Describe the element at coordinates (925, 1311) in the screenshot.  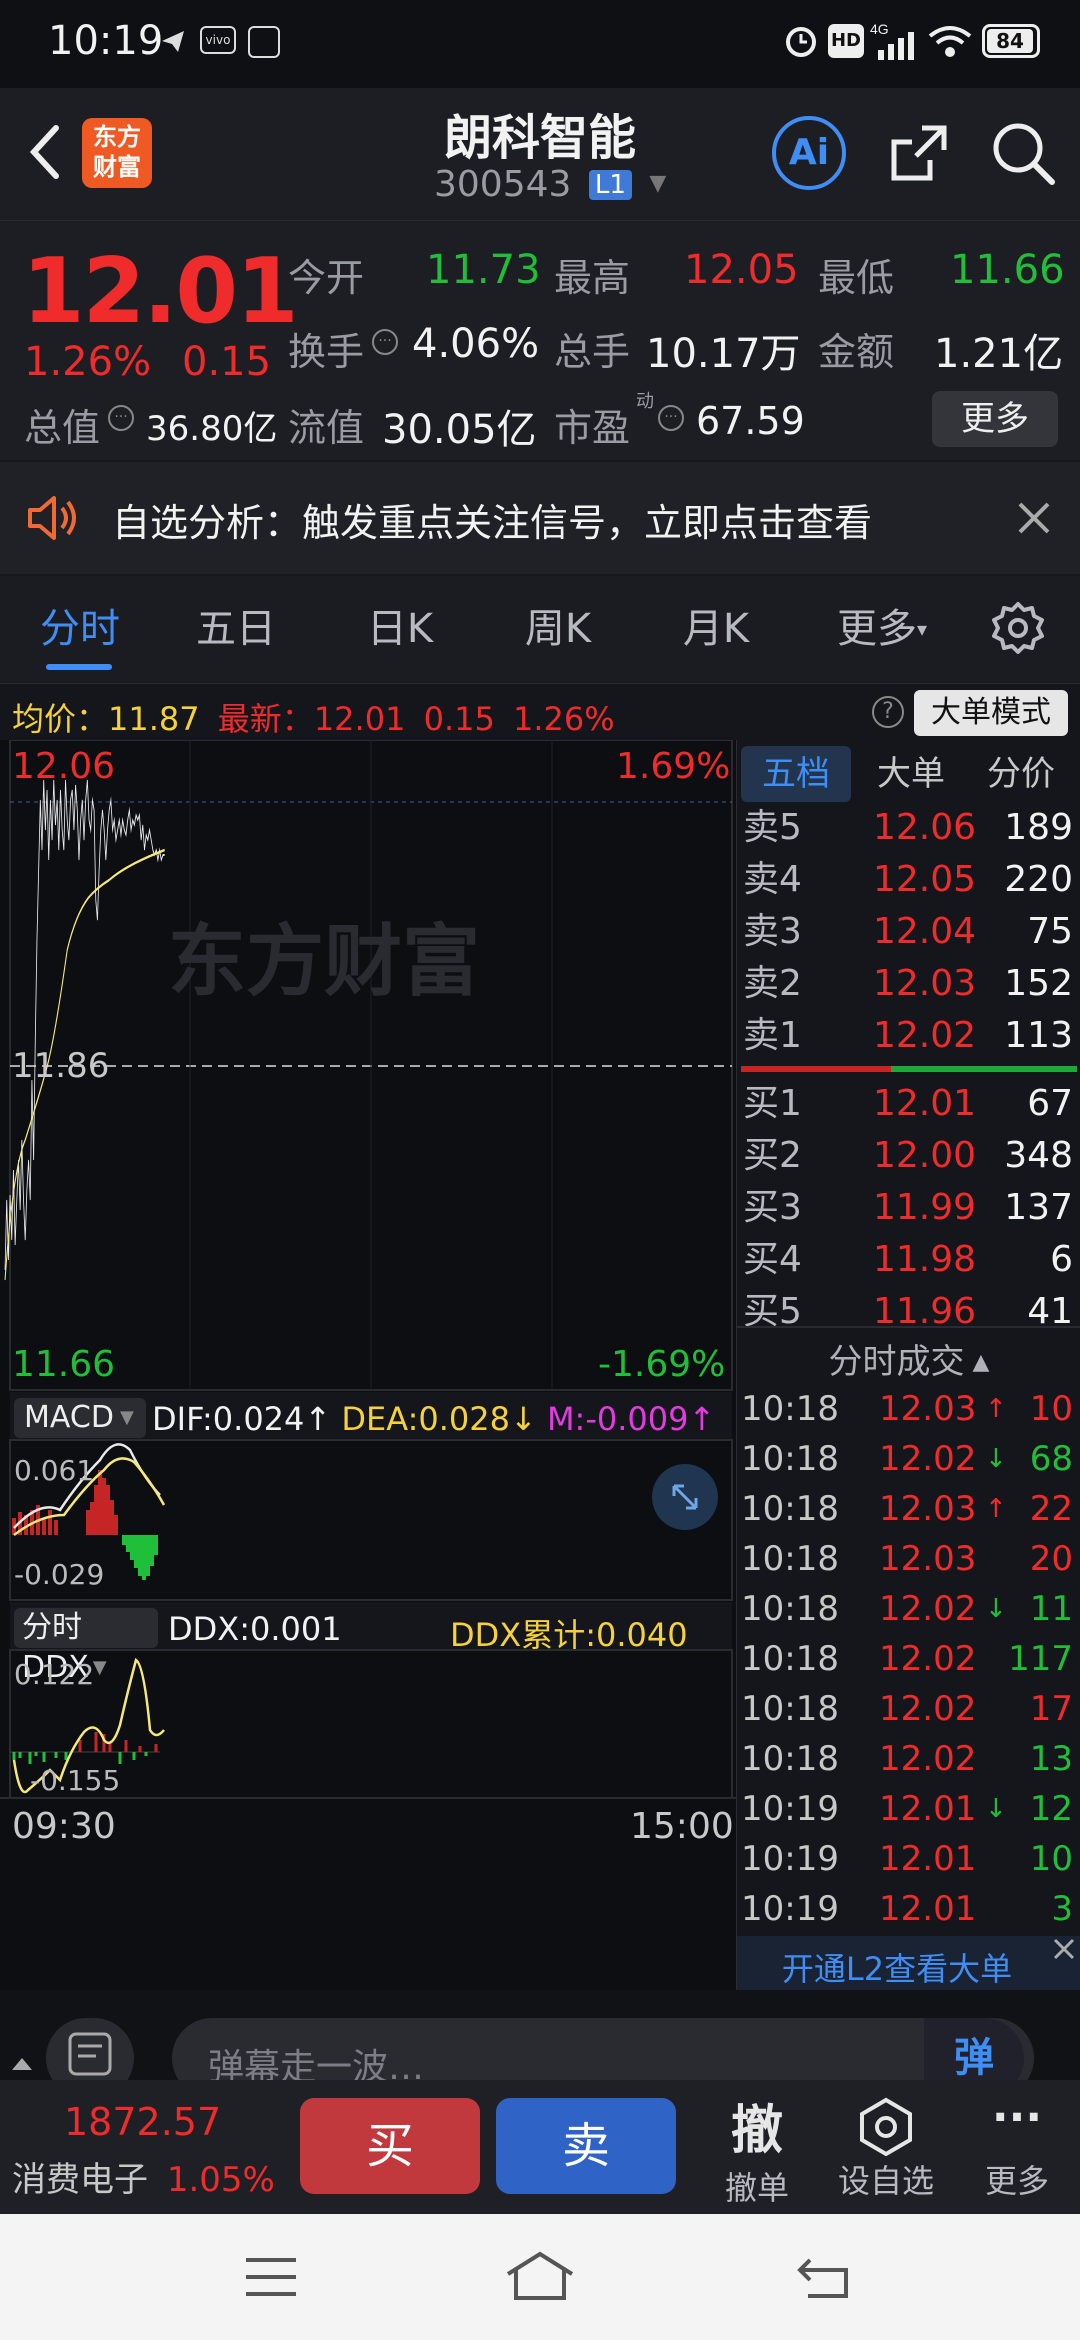
I see `bid-level-price: 11.96` at that location.